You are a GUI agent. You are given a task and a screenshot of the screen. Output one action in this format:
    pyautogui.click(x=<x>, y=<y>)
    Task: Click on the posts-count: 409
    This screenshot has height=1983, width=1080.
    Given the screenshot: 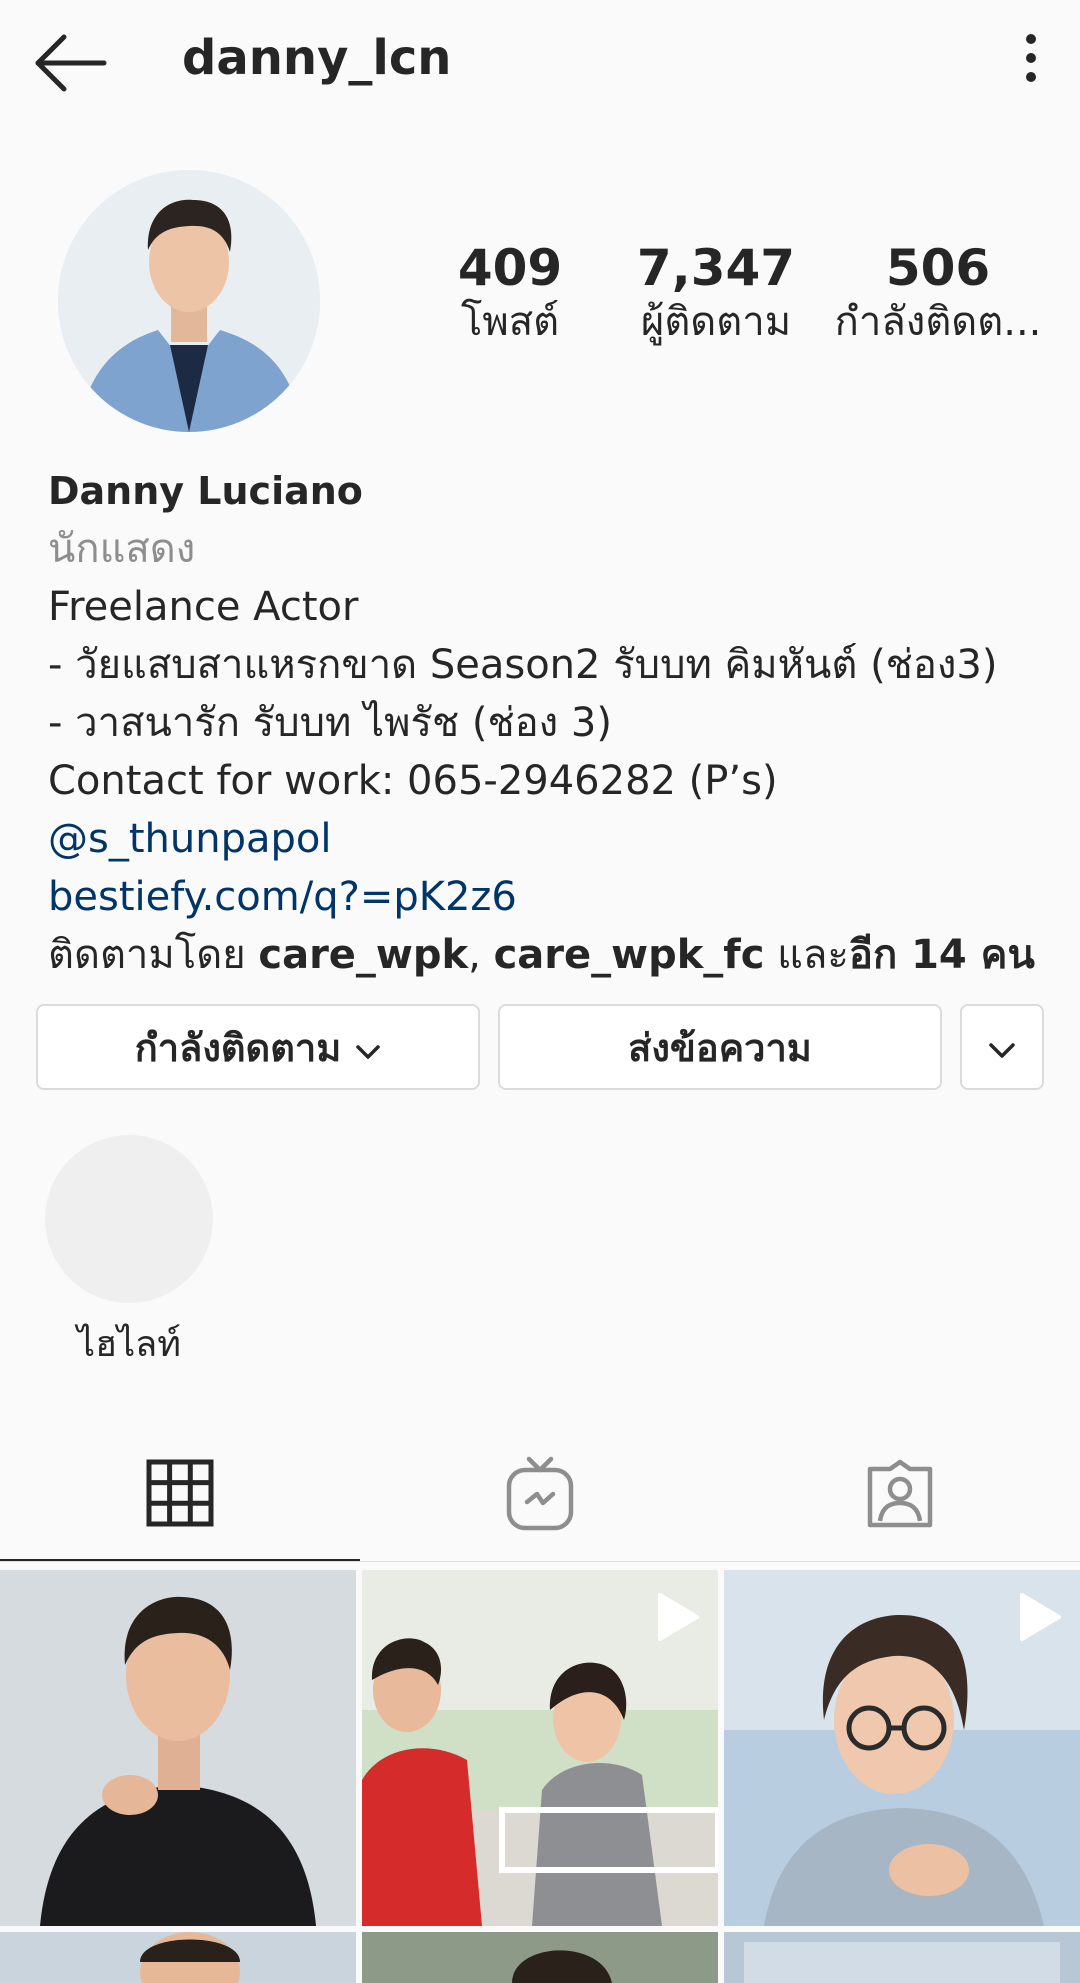 What is the action you would take?
    pyautogui.click(x=510, y=268)
    